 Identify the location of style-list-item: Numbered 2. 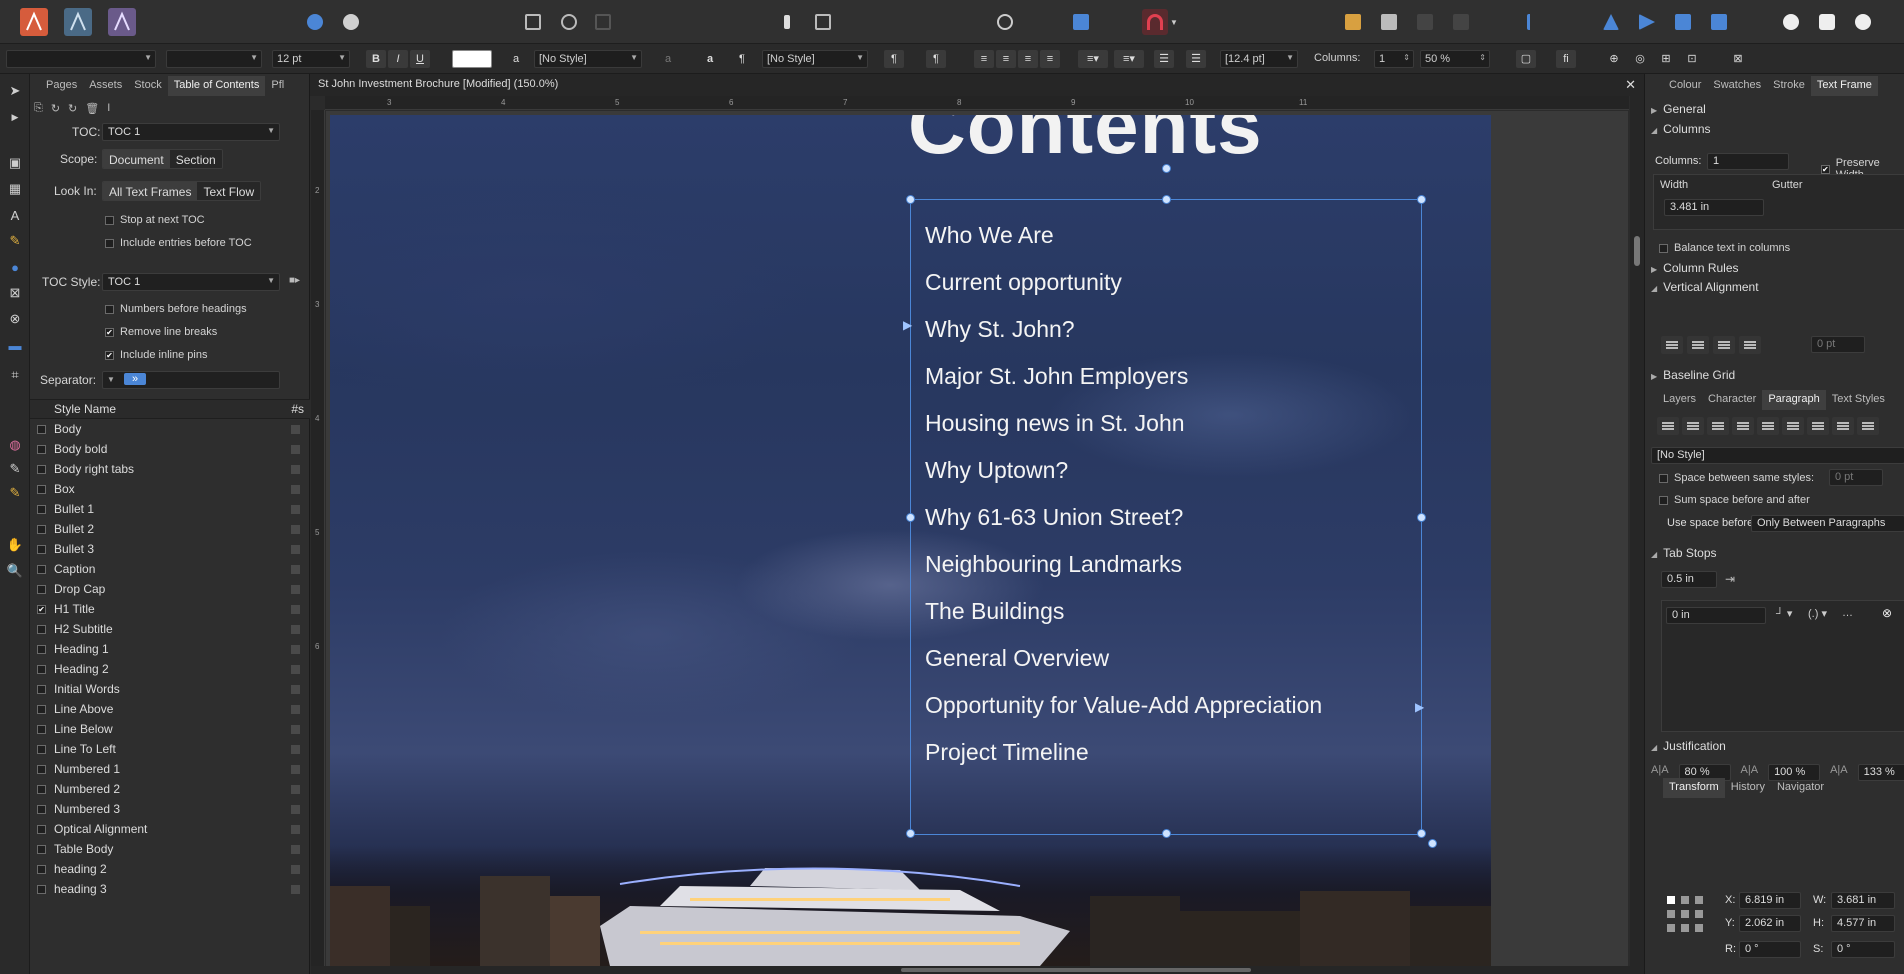
(170, 789).